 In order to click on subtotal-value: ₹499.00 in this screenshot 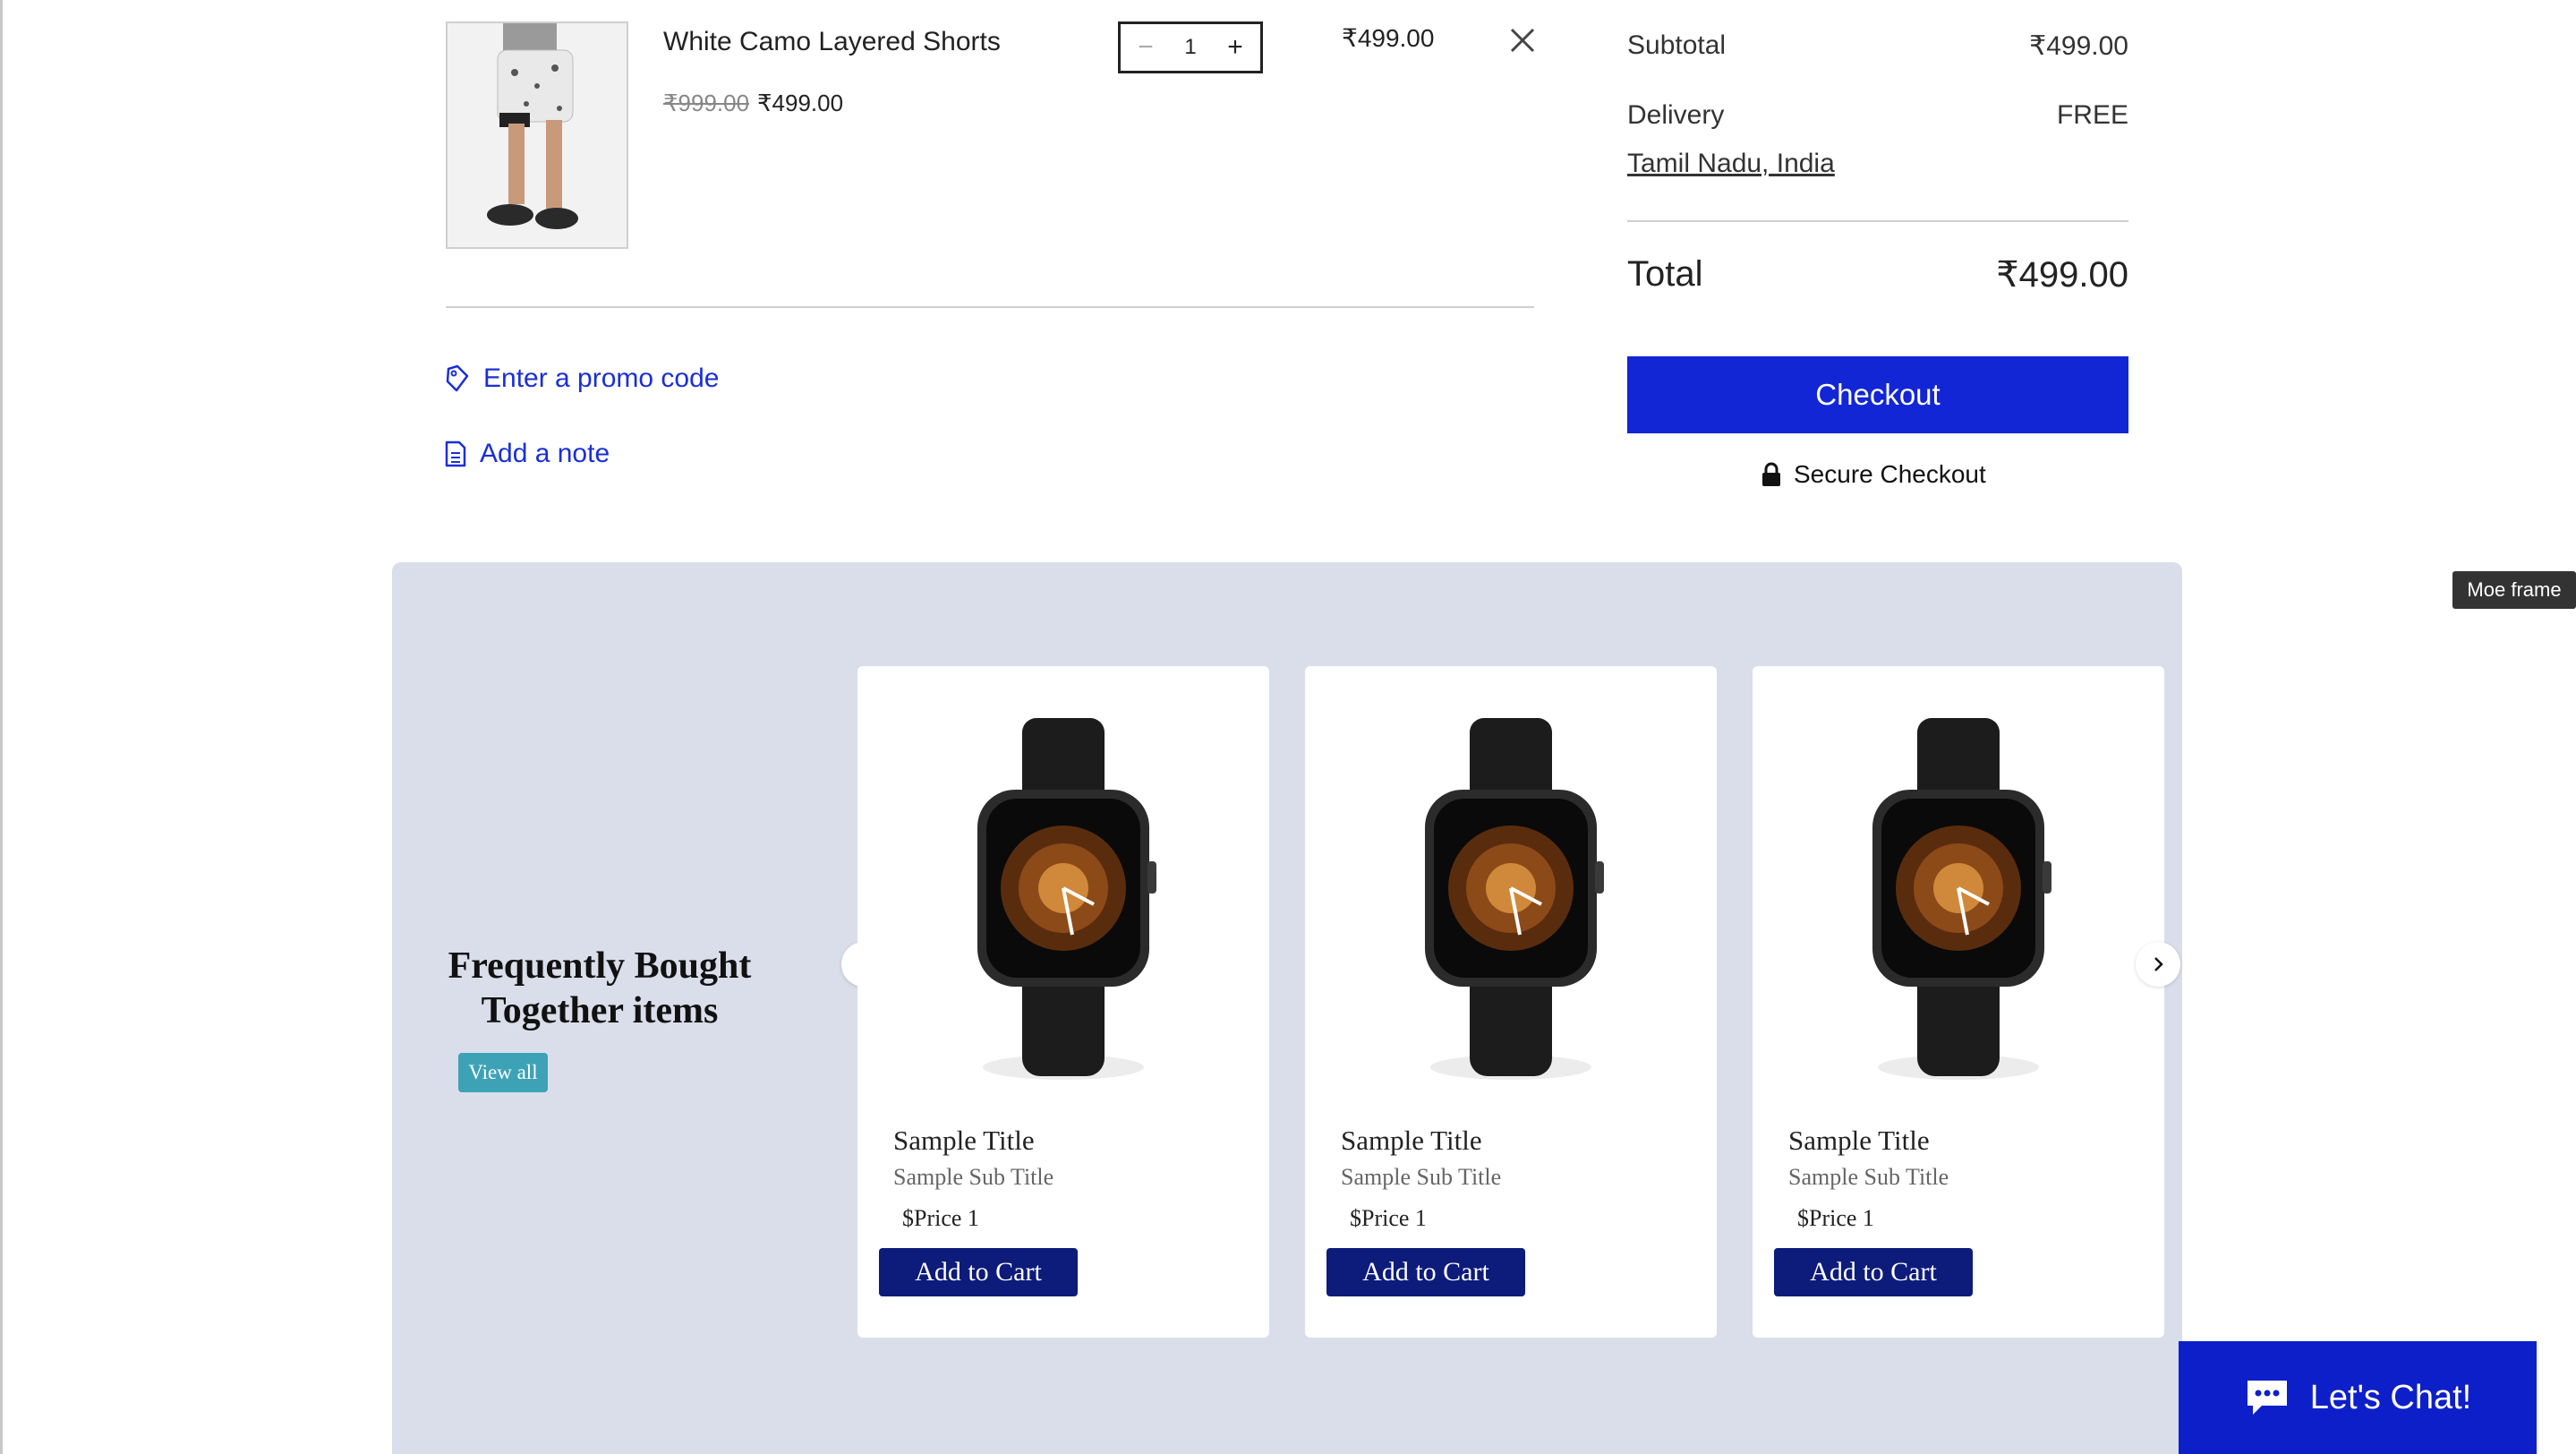, I will do `click(2078, 46)`.